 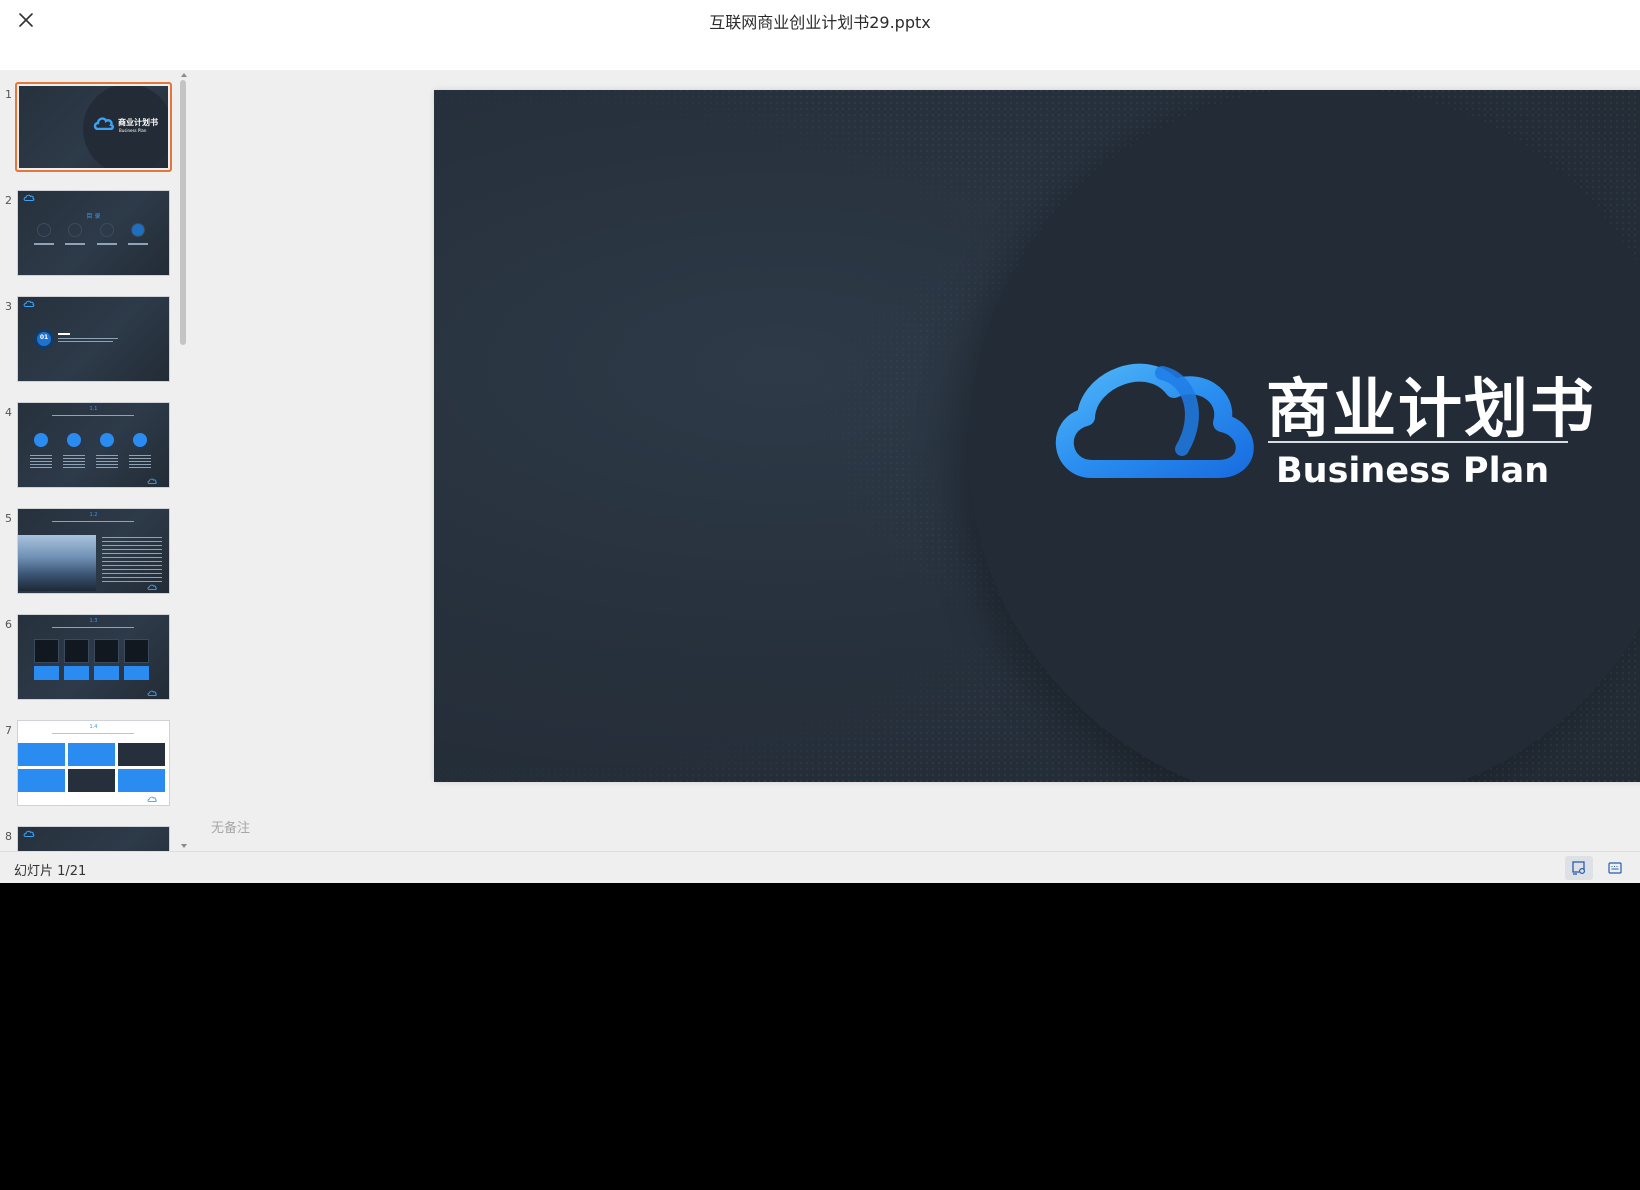 I want to click on scroll-up-arrow-icon, so click(x=184, y=75).